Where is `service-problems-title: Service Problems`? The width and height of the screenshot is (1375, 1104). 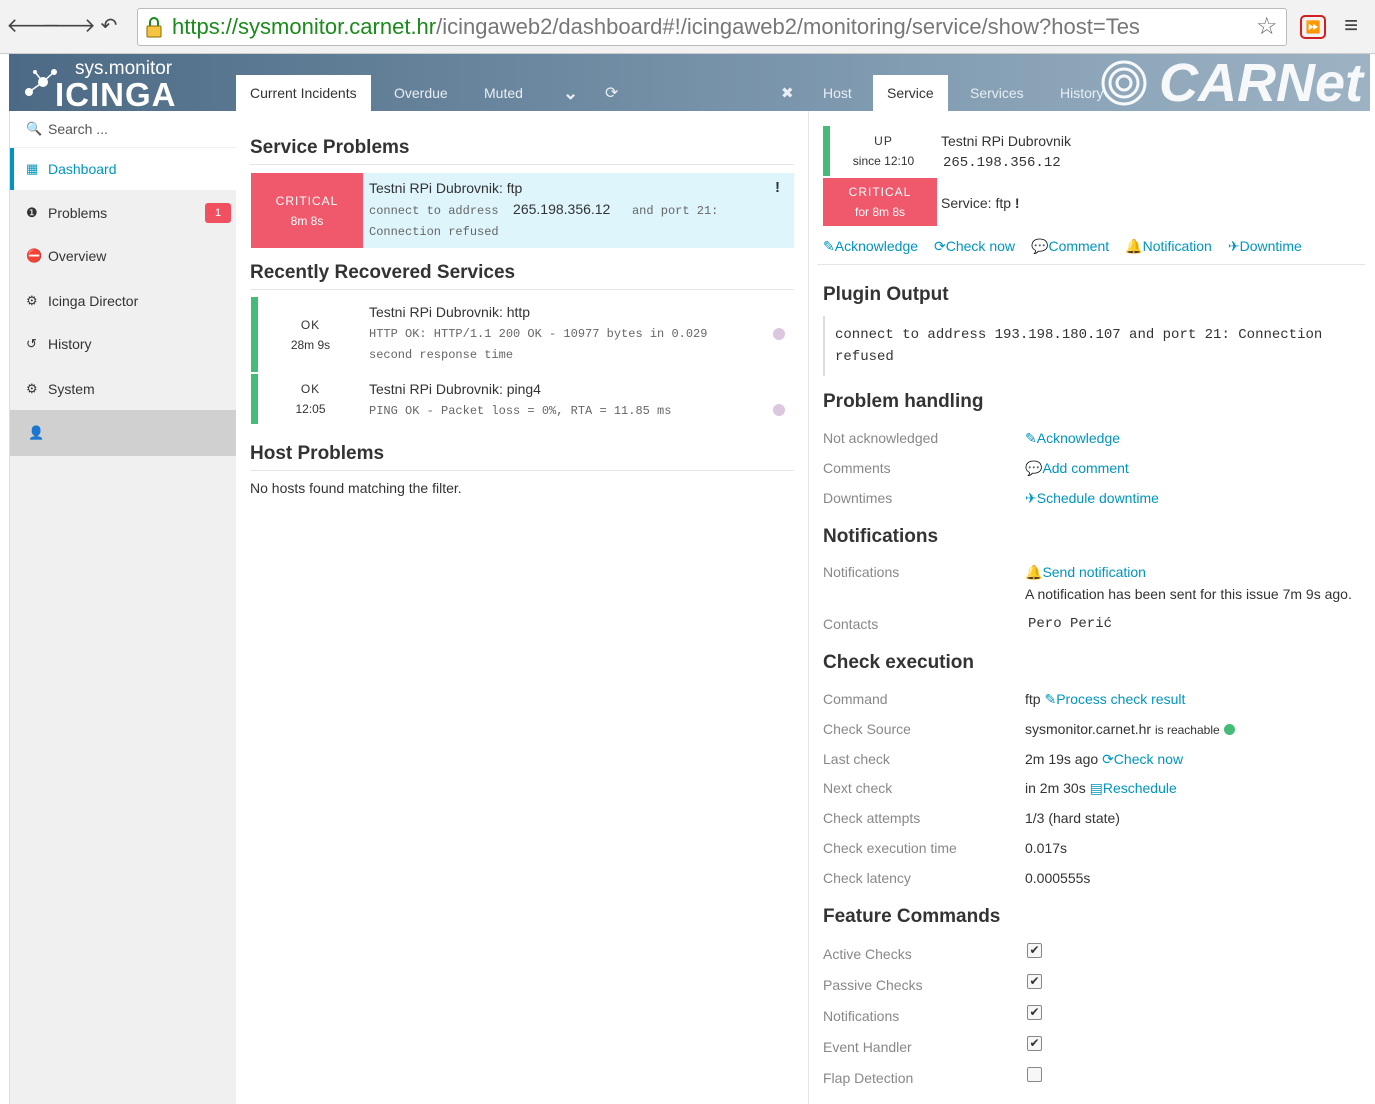 service-problems-title: Service Problems is located at coordinates (330, 147).